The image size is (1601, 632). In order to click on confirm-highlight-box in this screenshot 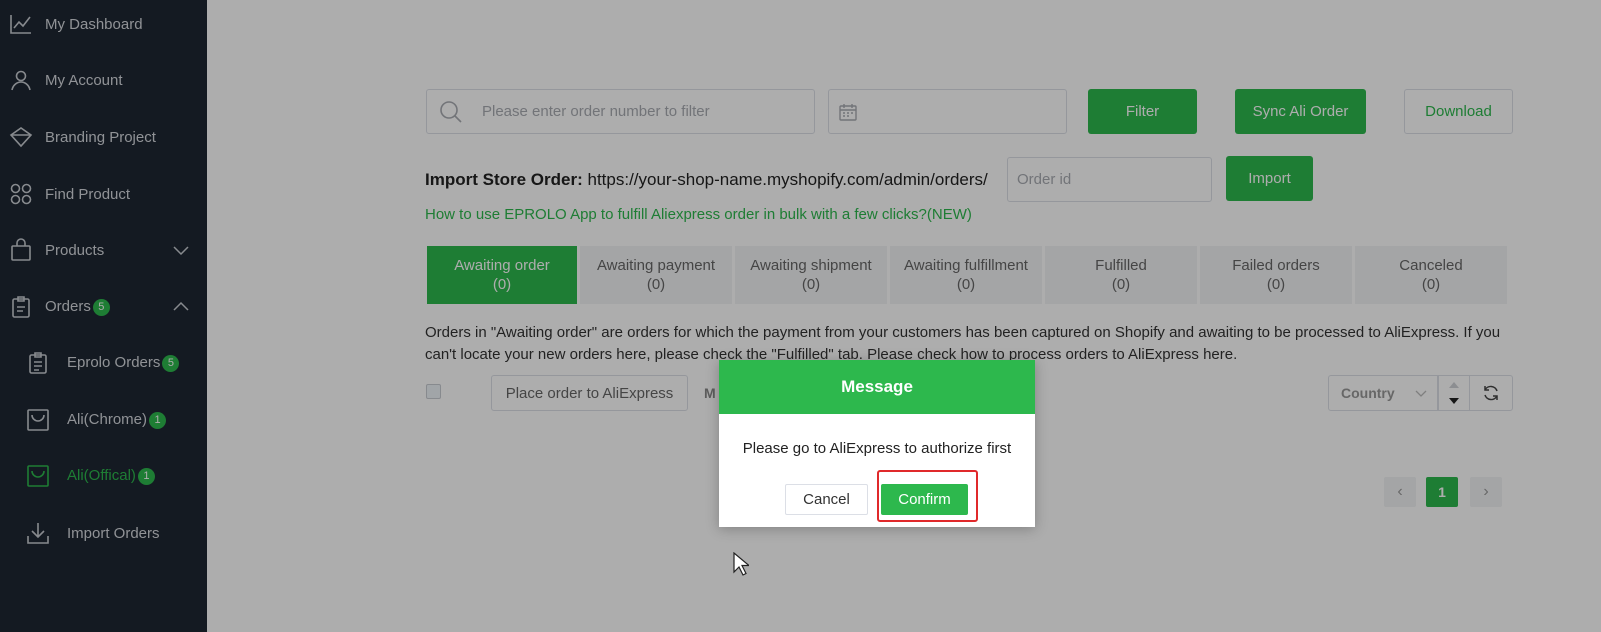, I will do `click(927, 496)`.